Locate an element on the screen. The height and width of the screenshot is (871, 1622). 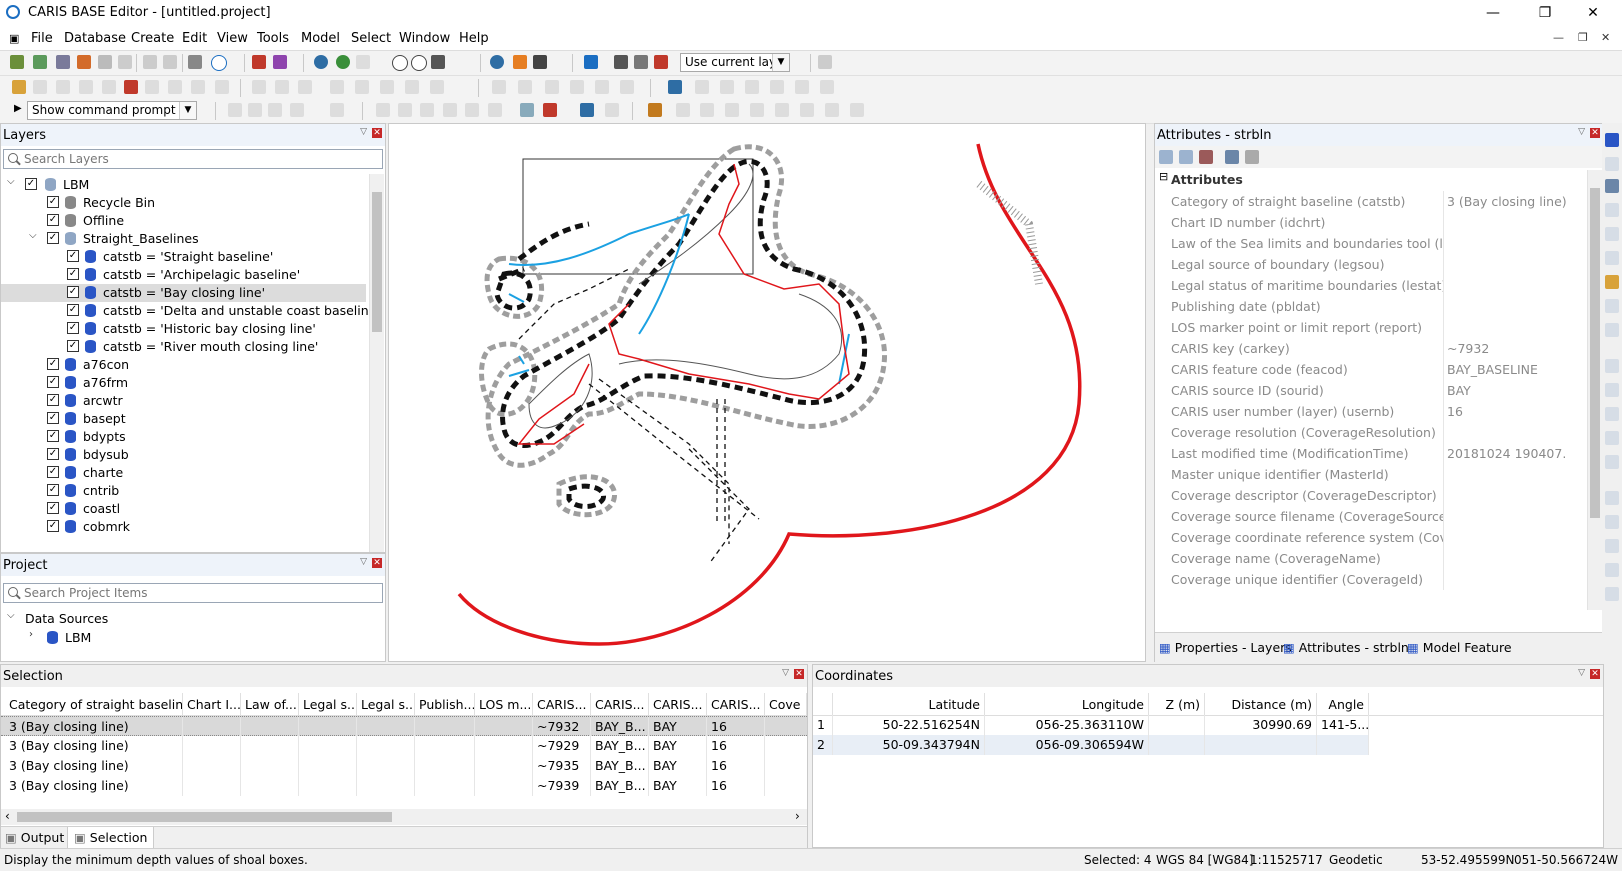
tree-item-baseline: ✓ catstb = 'Archipelagic baseline' is located at coordinates (186, 275).